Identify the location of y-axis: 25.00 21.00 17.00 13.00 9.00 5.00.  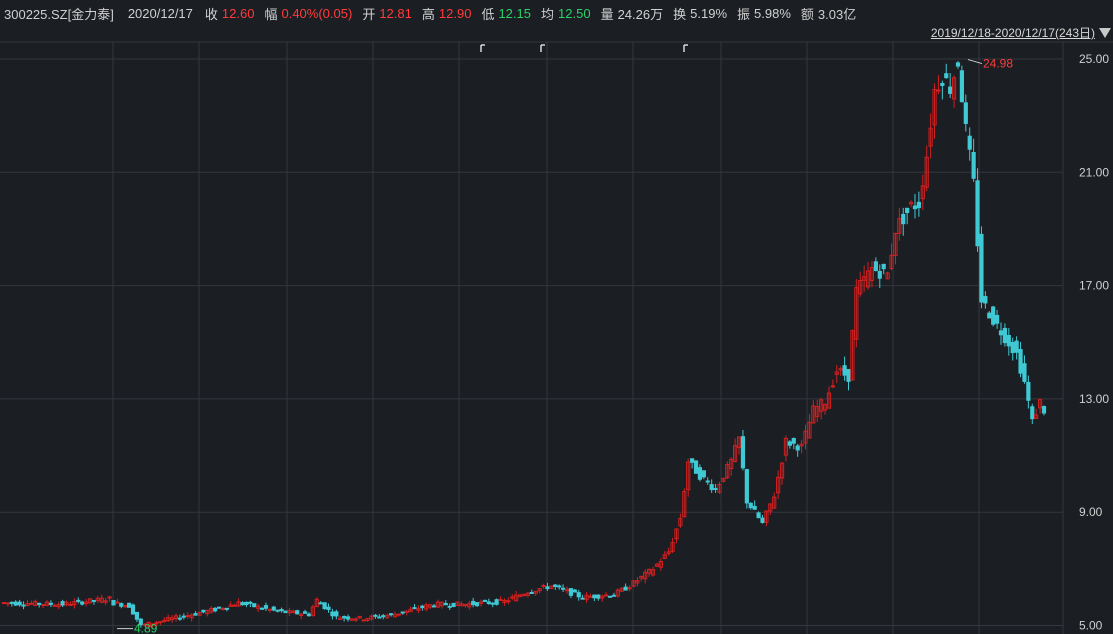
(1094, 342).